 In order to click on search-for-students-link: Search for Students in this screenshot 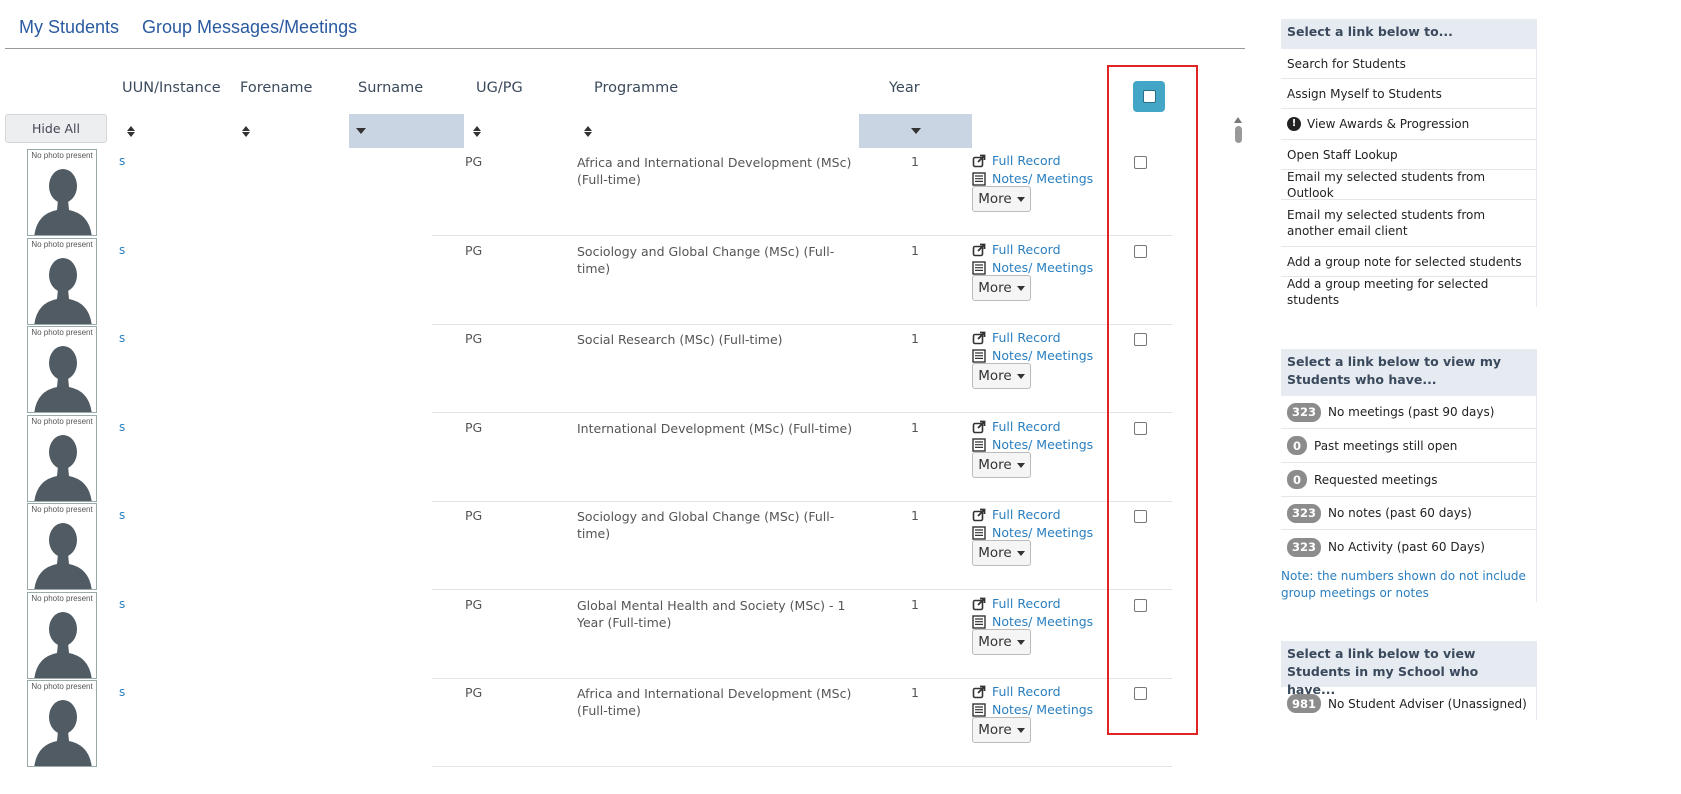, I will do `click(1408, 64)`.